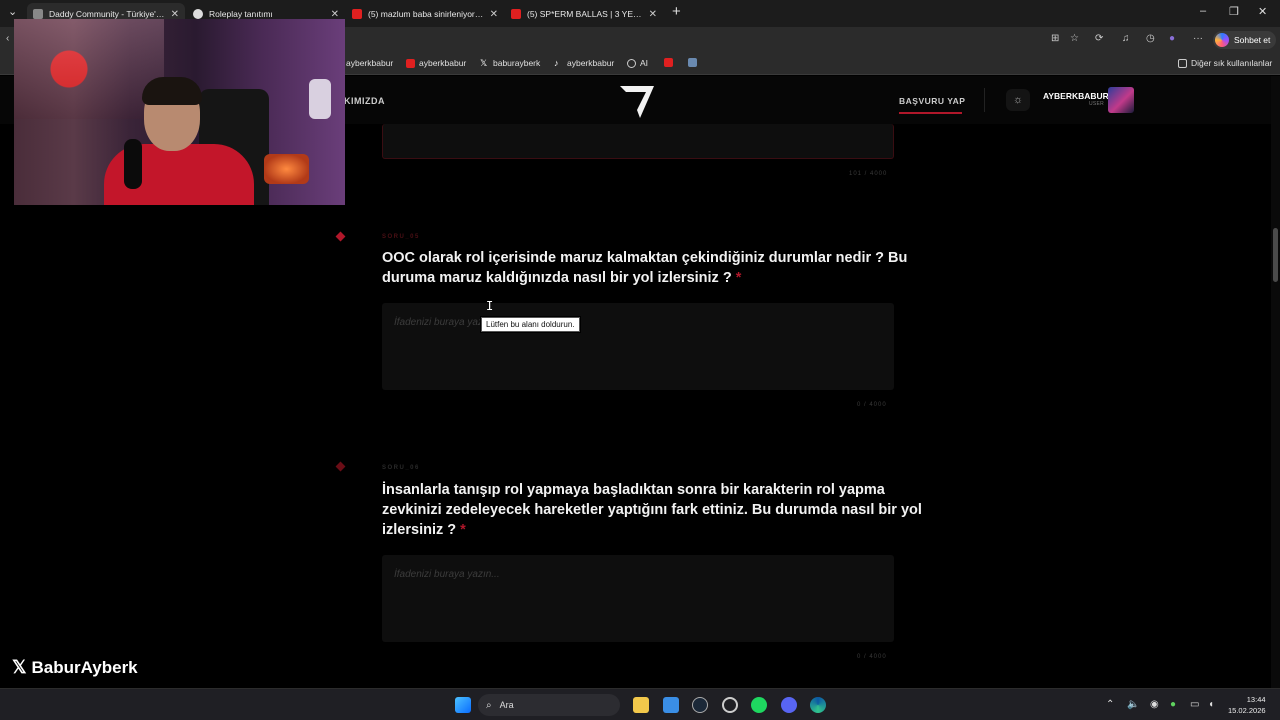 This screenshot has height=720, width=1280. Describe the element at coordinates (1150, 38) in the screenshot. I see `history-icon: ◷` at that location.